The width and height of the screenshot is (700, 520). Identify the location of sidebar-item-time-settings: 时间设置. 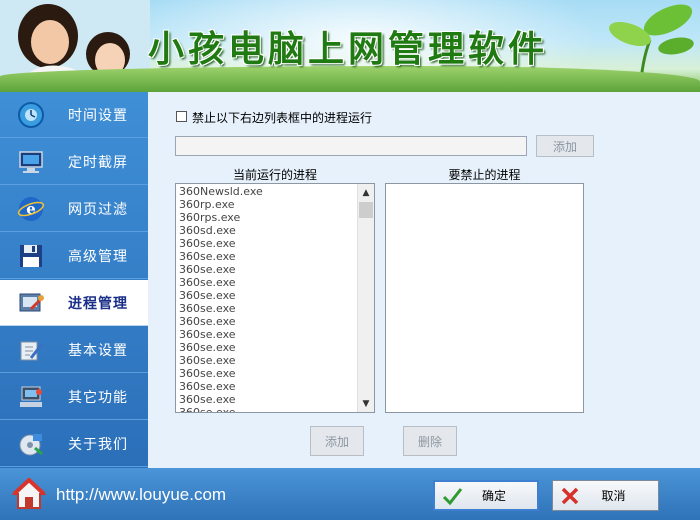
(74, 115).